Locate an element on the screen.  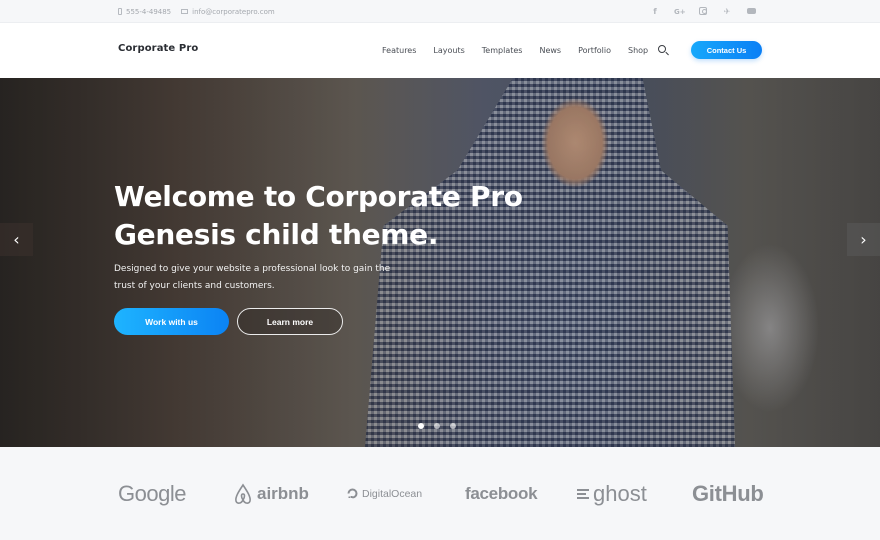
google-plus-icon: G+ is located at coordinates (680, 12).